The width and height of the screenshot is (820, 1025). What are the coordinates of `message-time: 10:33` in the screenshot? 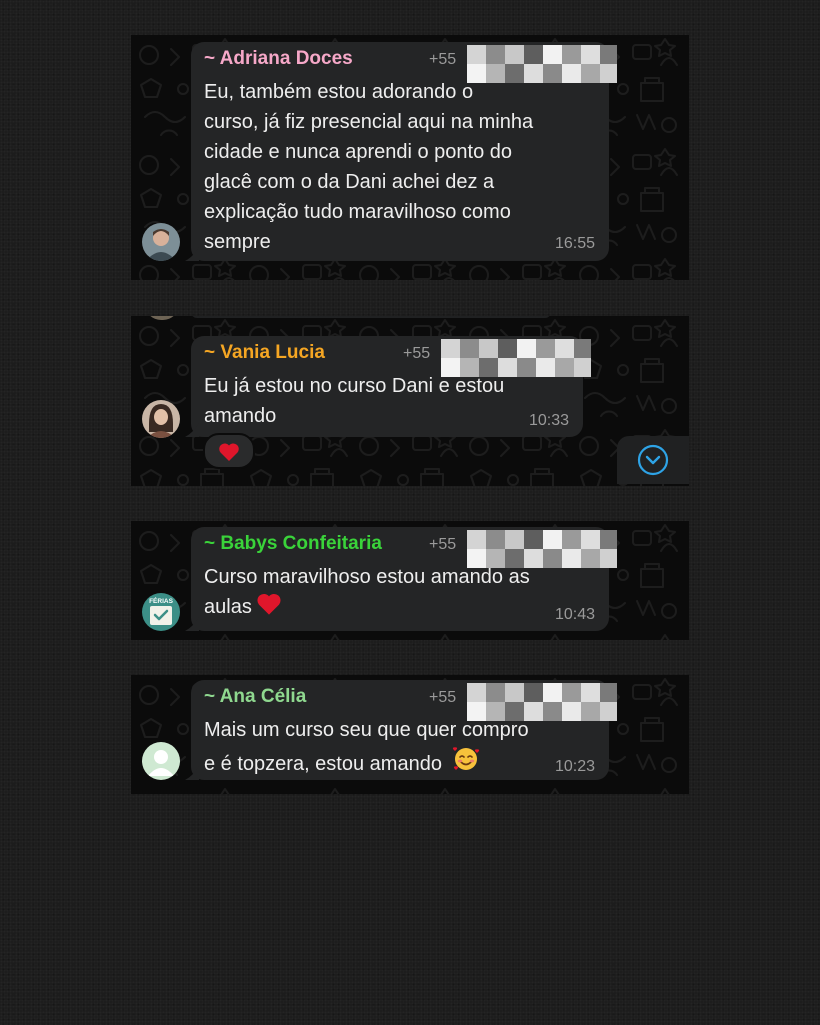 It's located at (548, 420).